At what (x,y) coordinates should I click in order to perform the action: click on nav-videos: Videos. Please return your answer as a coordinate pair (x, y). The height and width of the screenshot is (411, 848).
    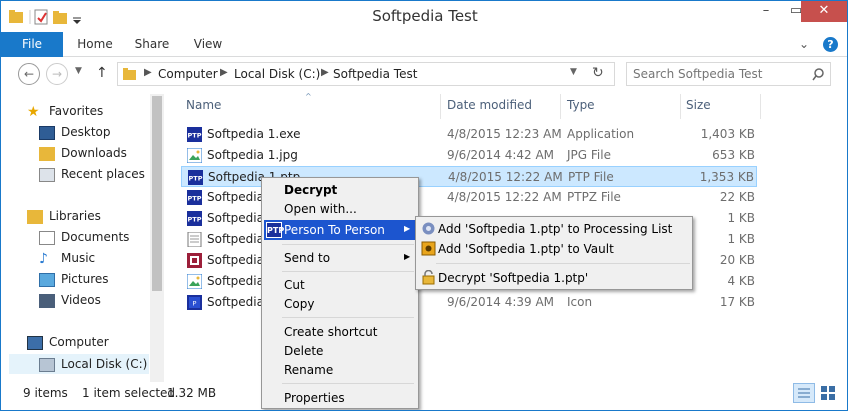
    Looking at the image, I should click on (70, 303).